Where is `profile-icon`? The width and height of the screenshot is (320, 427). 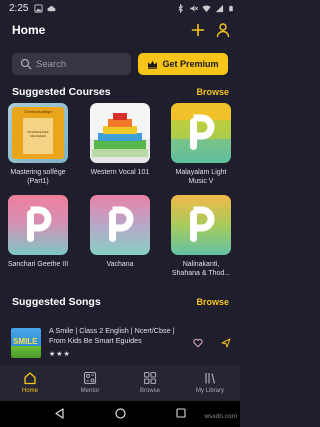
profile-icon is located at coordinates (223, 30).